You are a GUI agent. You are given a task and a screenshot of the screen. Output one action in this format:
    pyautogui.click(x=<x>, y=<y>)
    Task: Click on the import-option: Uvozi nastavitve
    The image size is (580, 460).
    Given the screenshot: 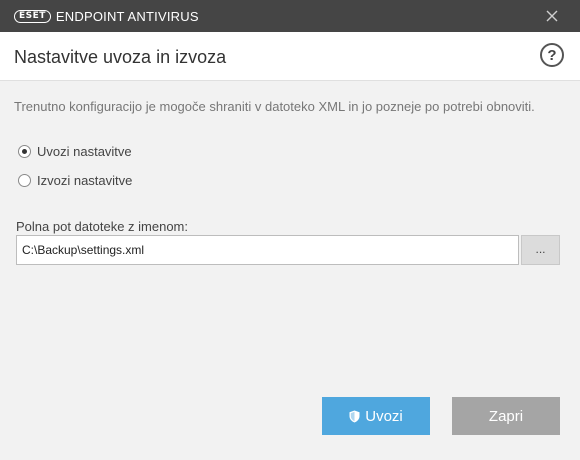 What is the action you would take?
    pyautogui.click(x=75, y=151)
    